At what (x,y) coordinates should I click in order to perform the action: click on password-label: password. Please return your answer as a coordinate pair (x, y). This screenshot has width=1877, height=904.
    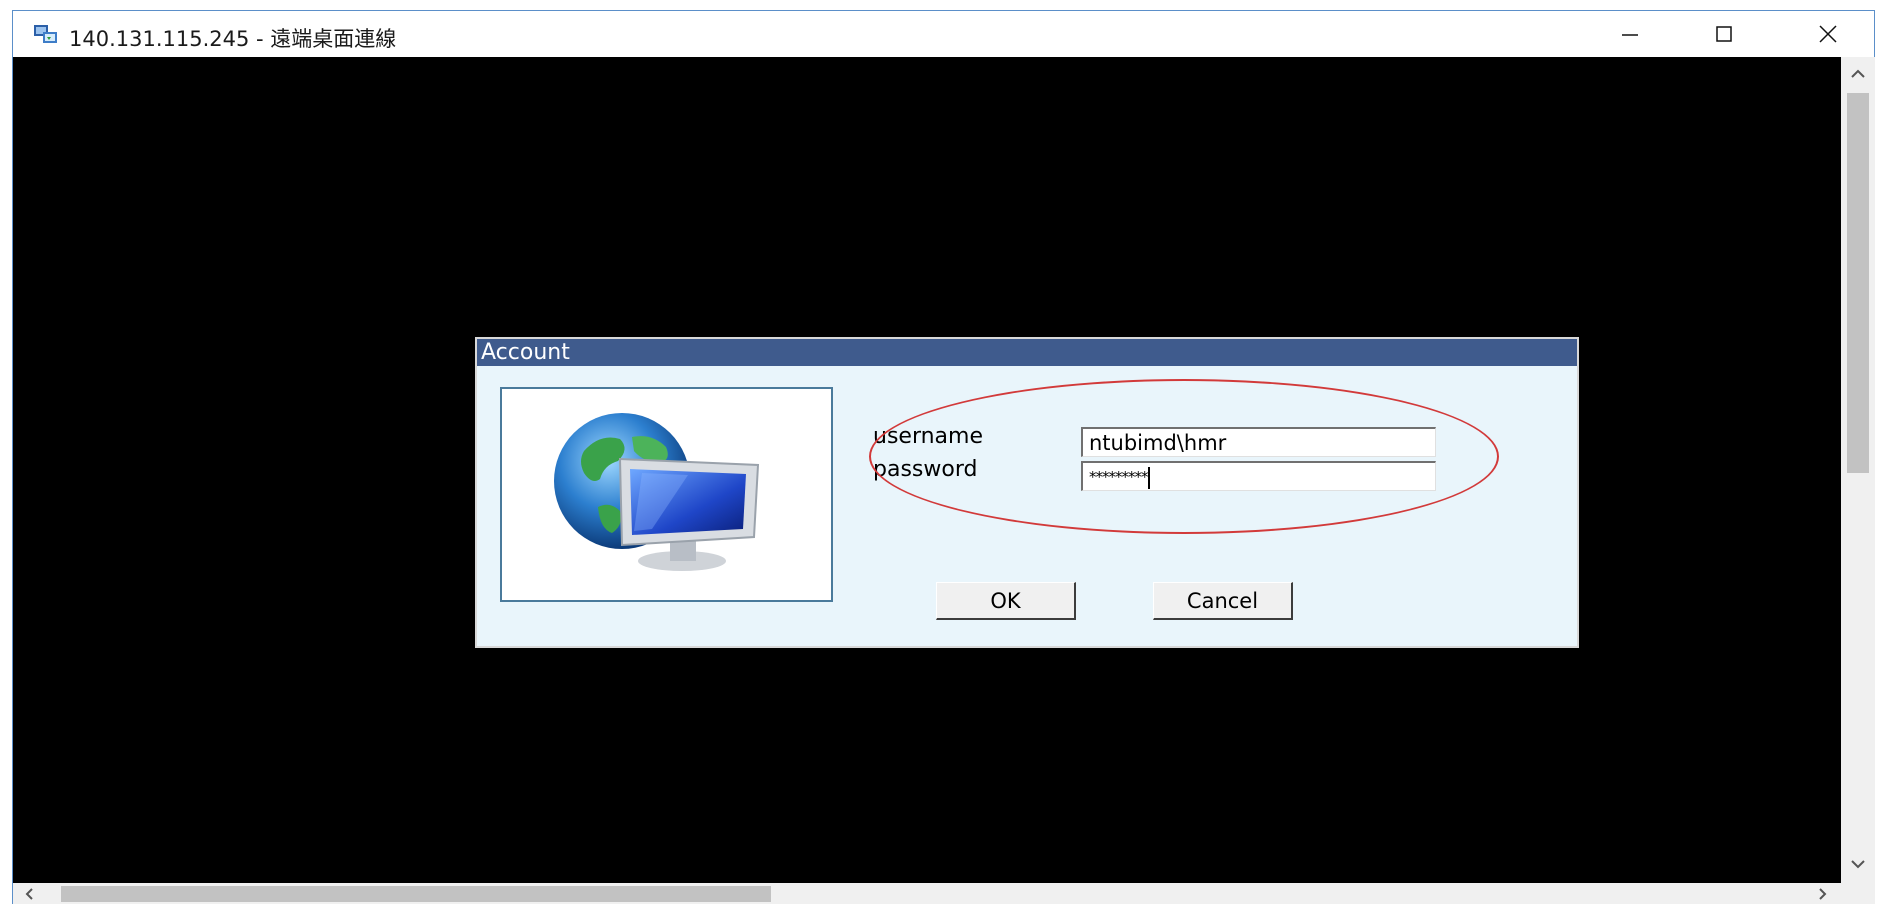
    Looking at the image, I should click on (925, 469).